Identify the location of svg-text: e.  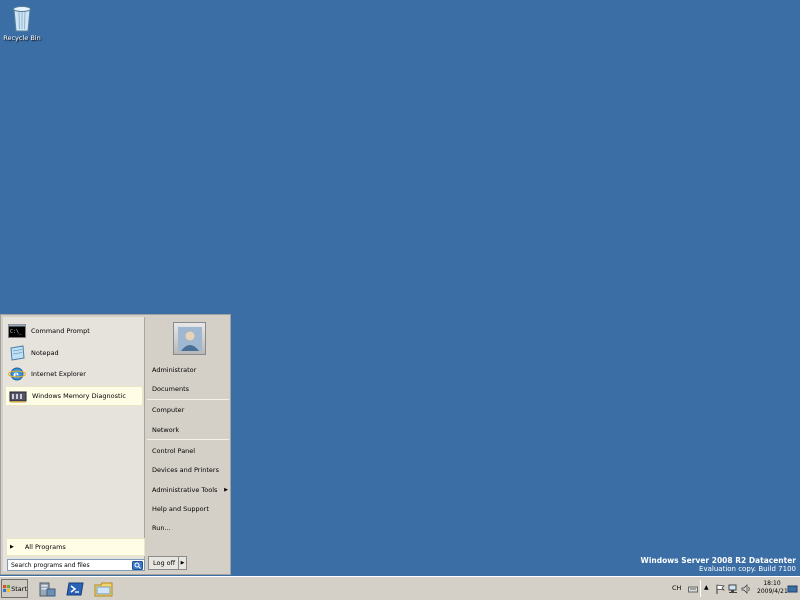
(16, 376).